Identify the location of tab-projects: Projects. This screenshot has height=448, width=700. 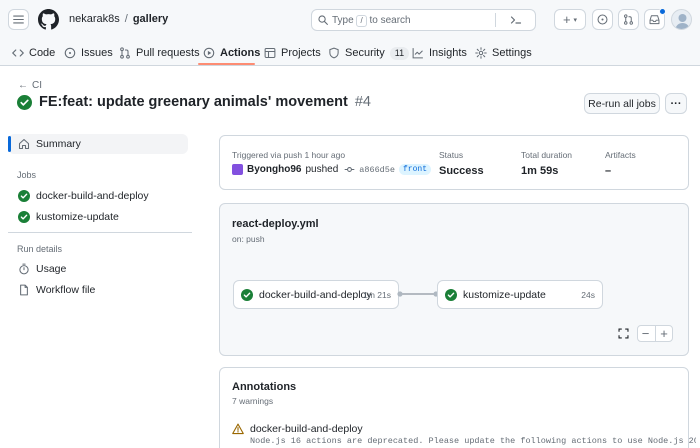
(292, 53).